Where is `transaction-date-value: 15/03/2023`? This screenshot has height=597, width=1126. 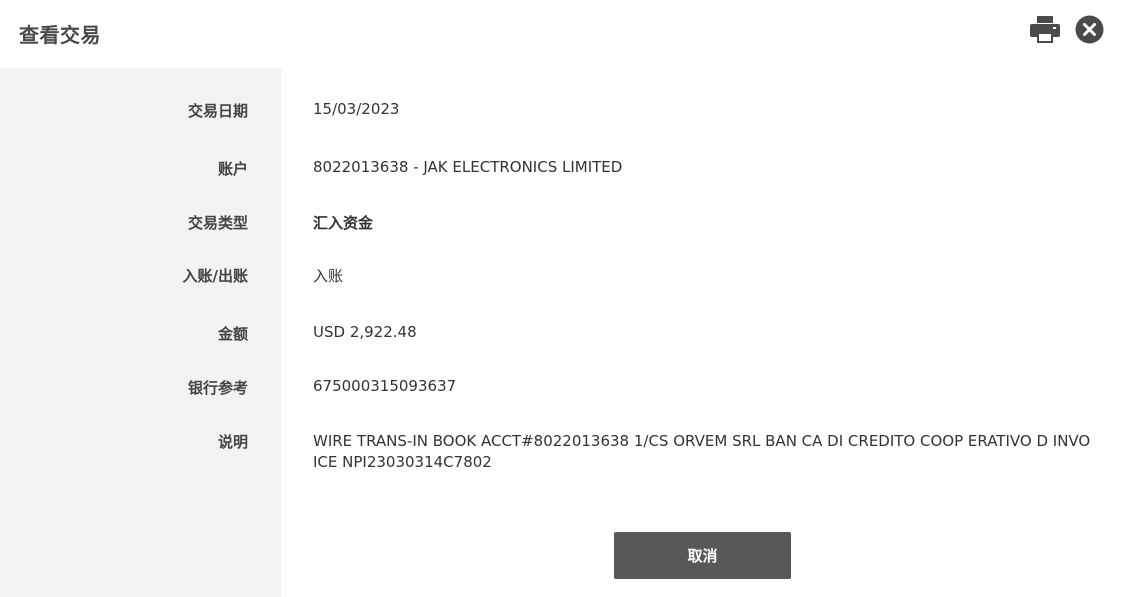 transaction-date-value: 15/03/2023 is located at coordinates (356, 109).